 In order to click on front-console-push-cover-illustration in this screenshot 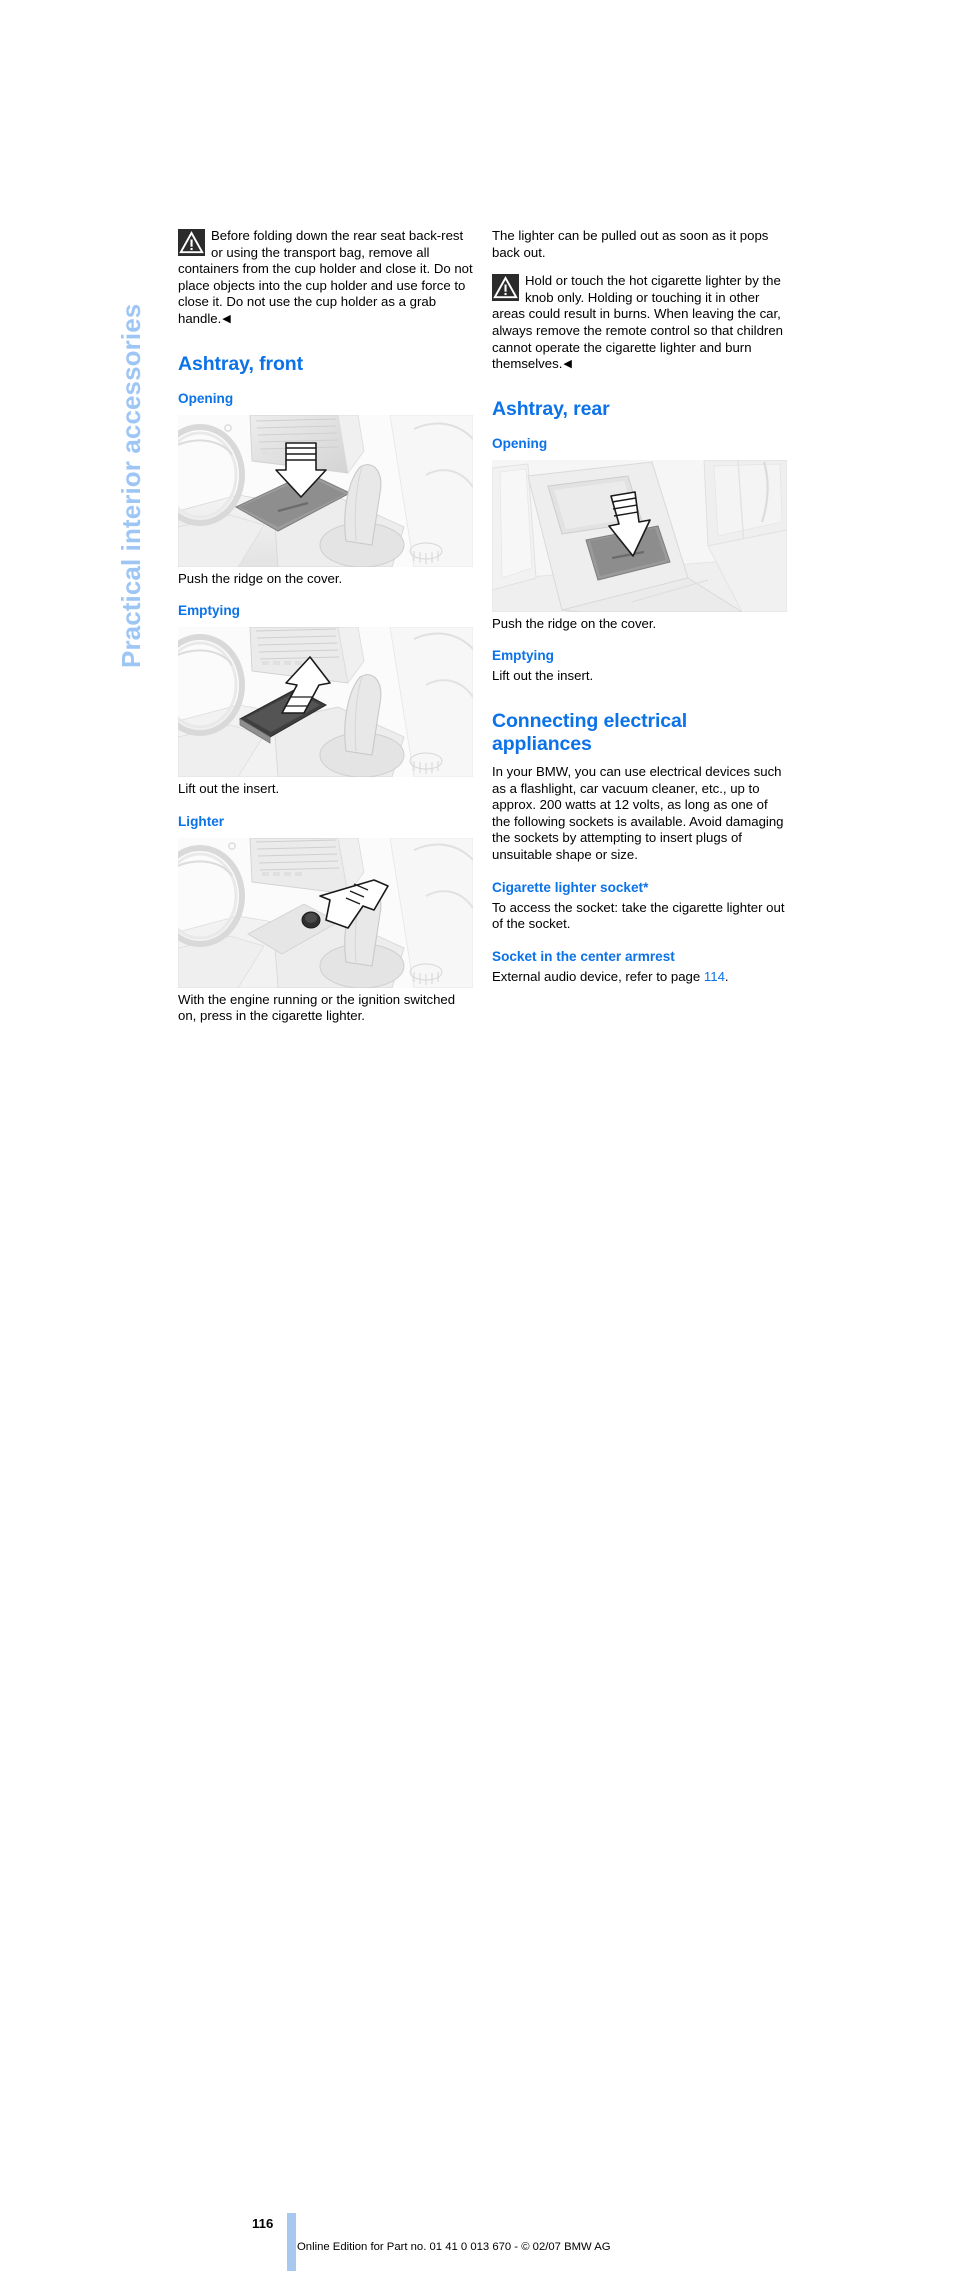, I will do `click(325, 490)`.